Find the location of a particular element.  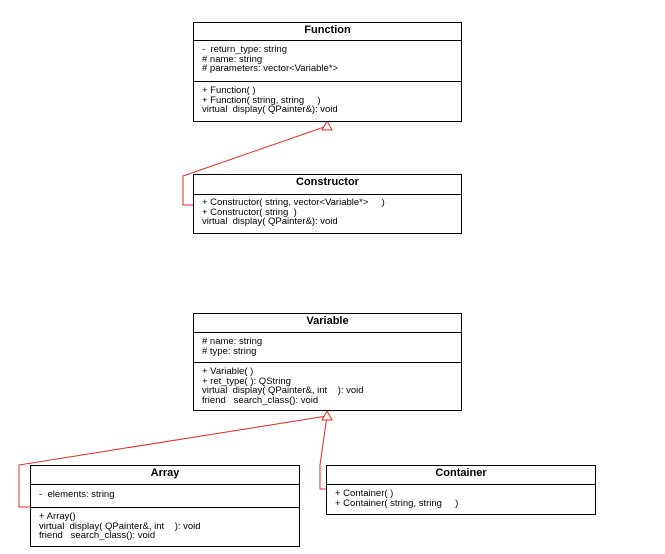

class-variable-title: Variable is located at coordinates (327, 323).